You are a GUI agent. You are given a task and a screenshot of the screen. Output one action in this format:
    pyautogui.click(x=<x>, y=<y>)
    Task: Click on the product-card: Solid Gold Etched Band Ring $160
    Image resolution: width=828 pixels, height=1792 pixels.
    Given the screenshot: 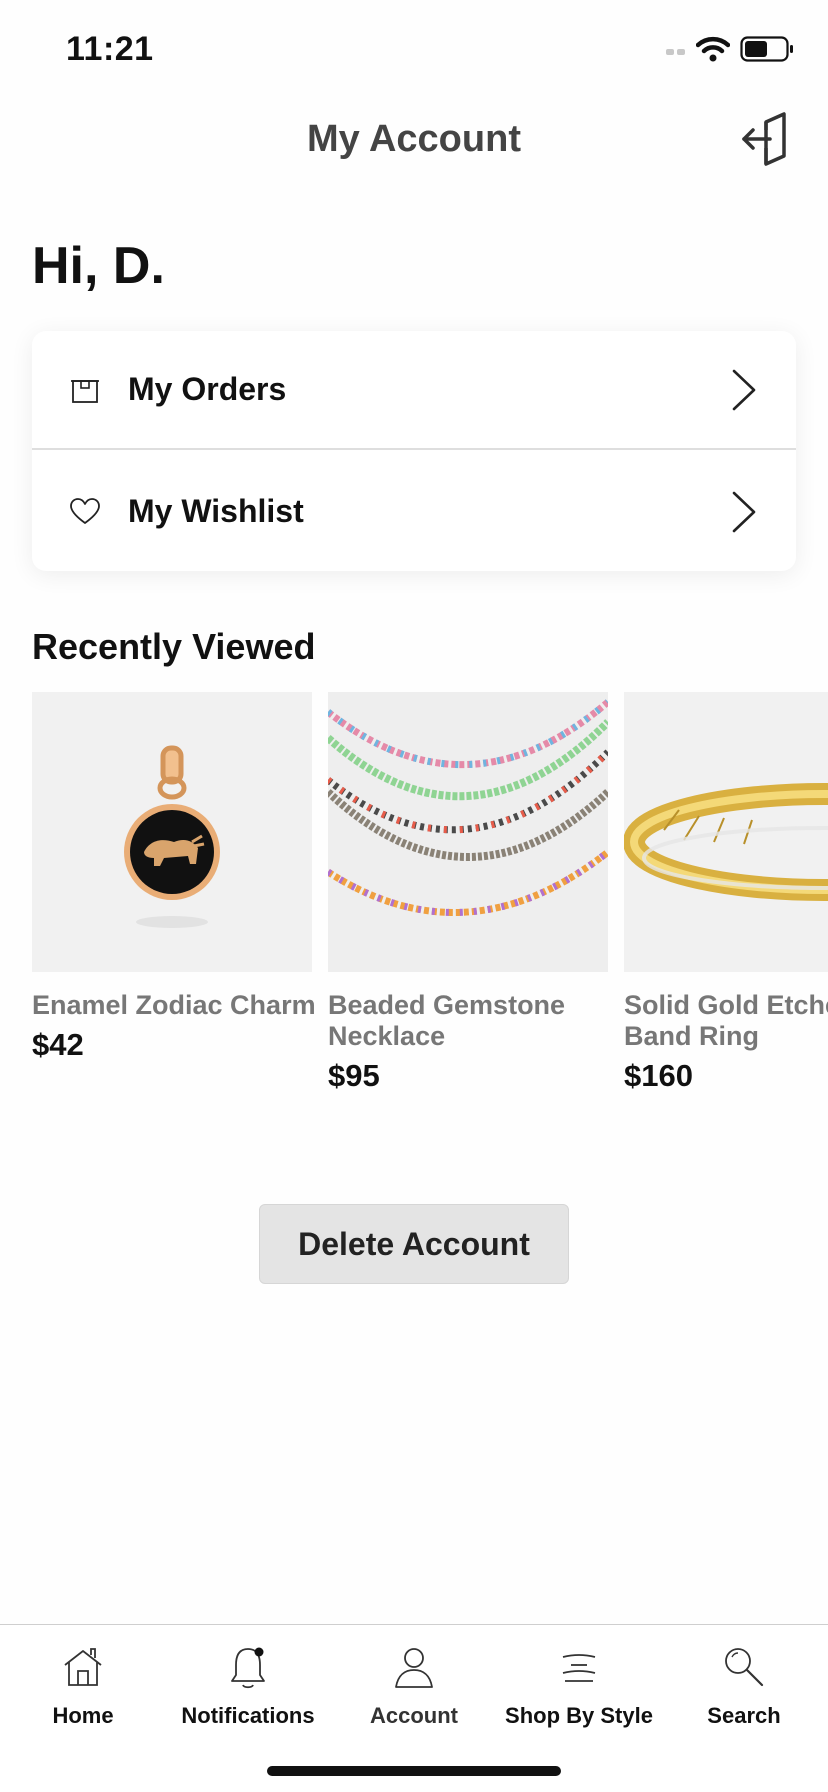 What is the action you would take?
    pyautogui.click(x=726, y=893)
    